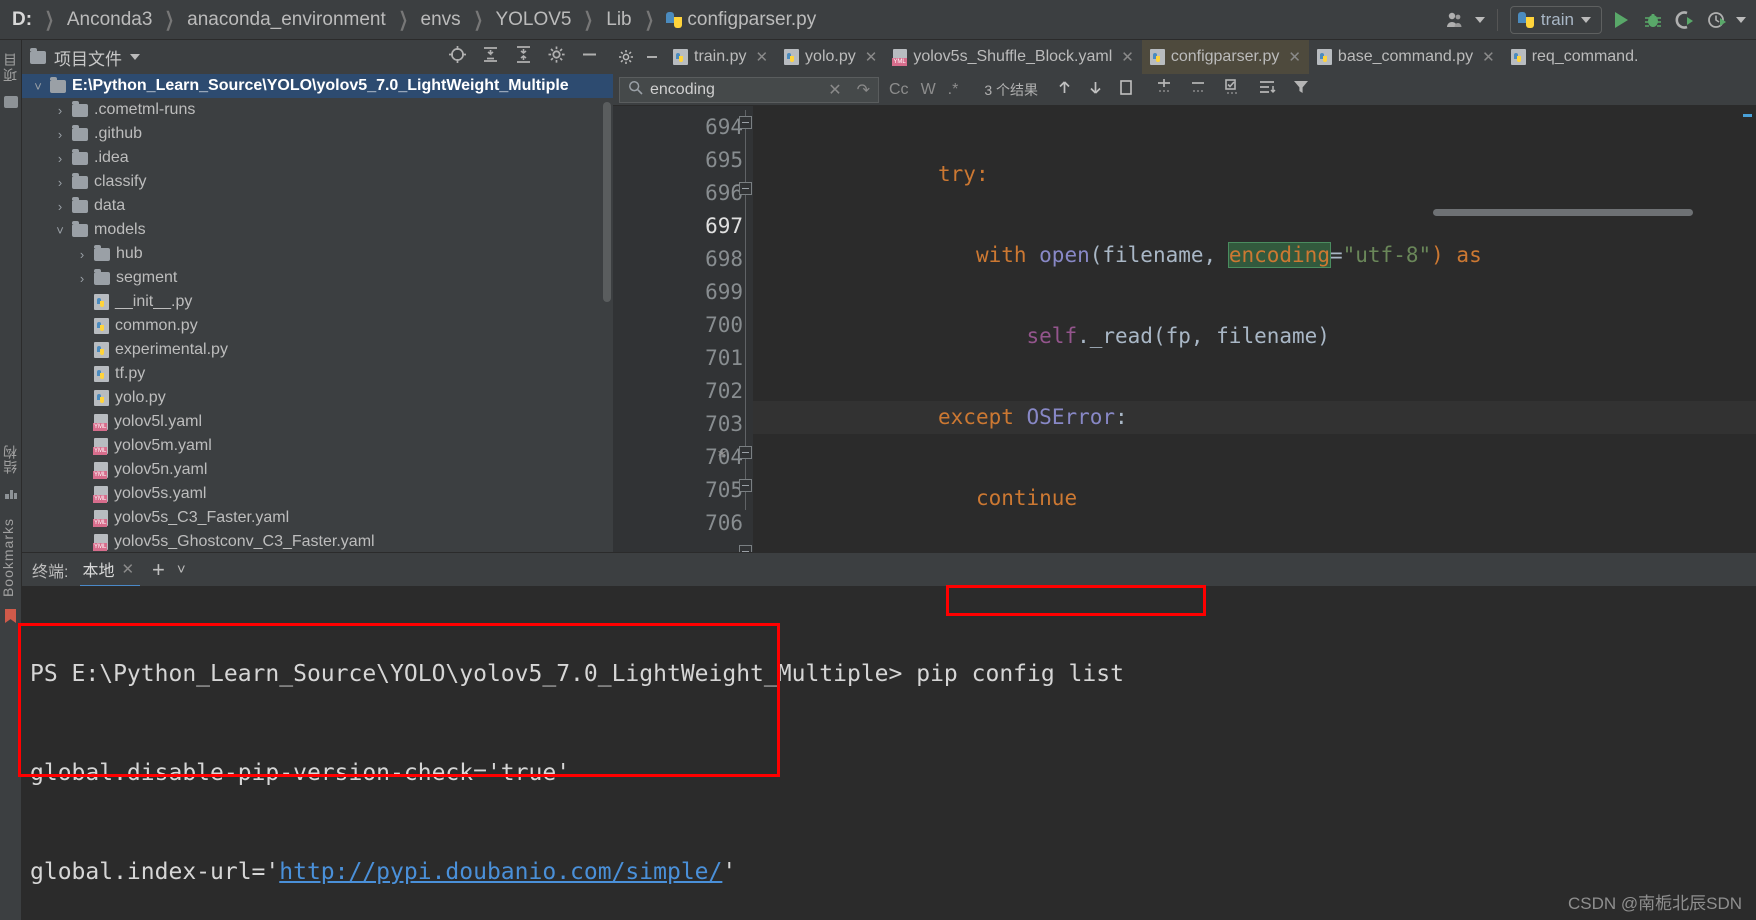 This screenshot has width=1756, height=920. What do you see at coordinates (22, 20) in the screenshot?
I see `breadcrumb-drive: D:` at bounding box center [22, 20].